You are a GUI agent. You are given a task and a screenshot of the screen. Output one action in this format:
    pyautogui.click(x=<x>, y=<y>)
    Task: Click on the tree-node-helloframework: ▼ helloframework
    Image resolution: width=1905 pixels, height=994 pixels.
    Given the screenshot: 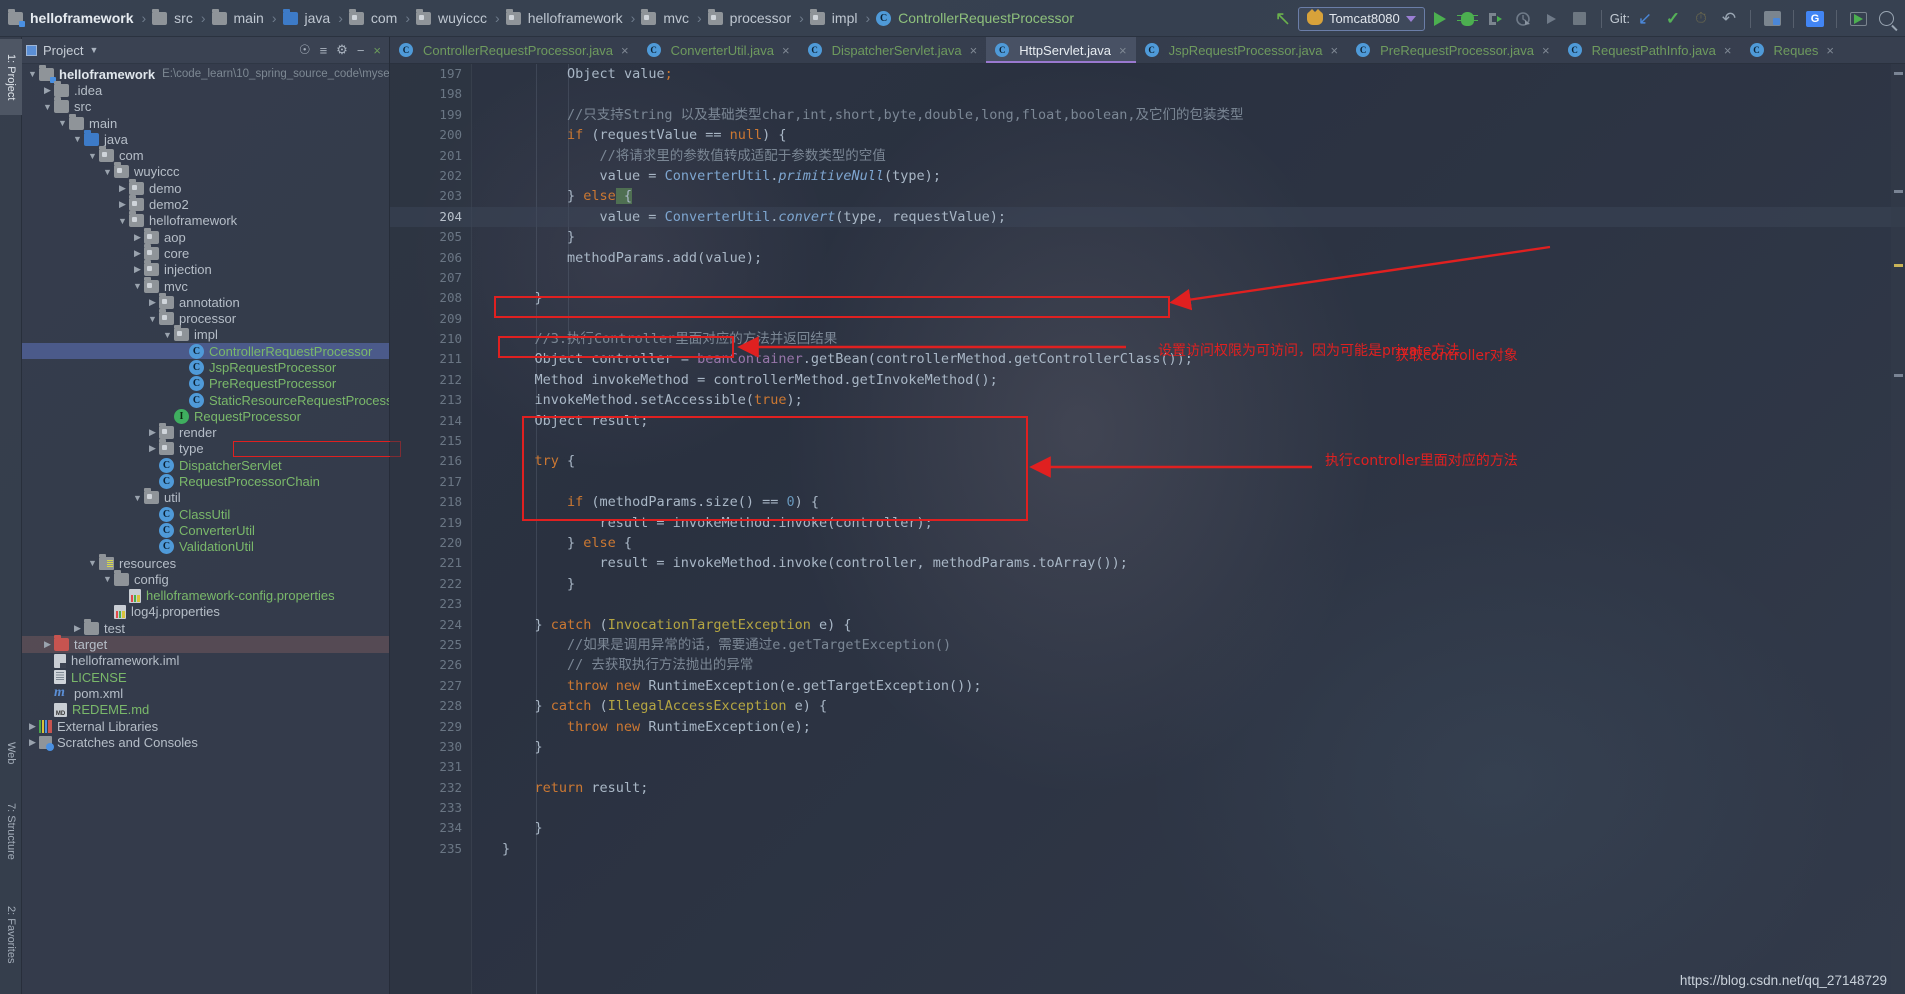 What is the action you would take?
    pyautogui.click(x=205, y=220)
    